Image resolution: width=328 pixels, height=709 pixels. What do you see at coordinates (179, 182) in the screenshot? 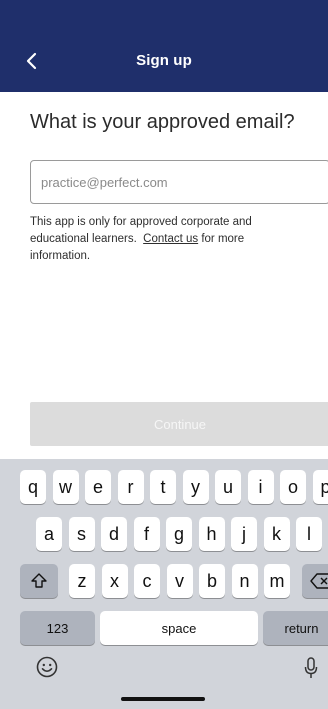
I see `email-field` at bounding box center [179, 182].